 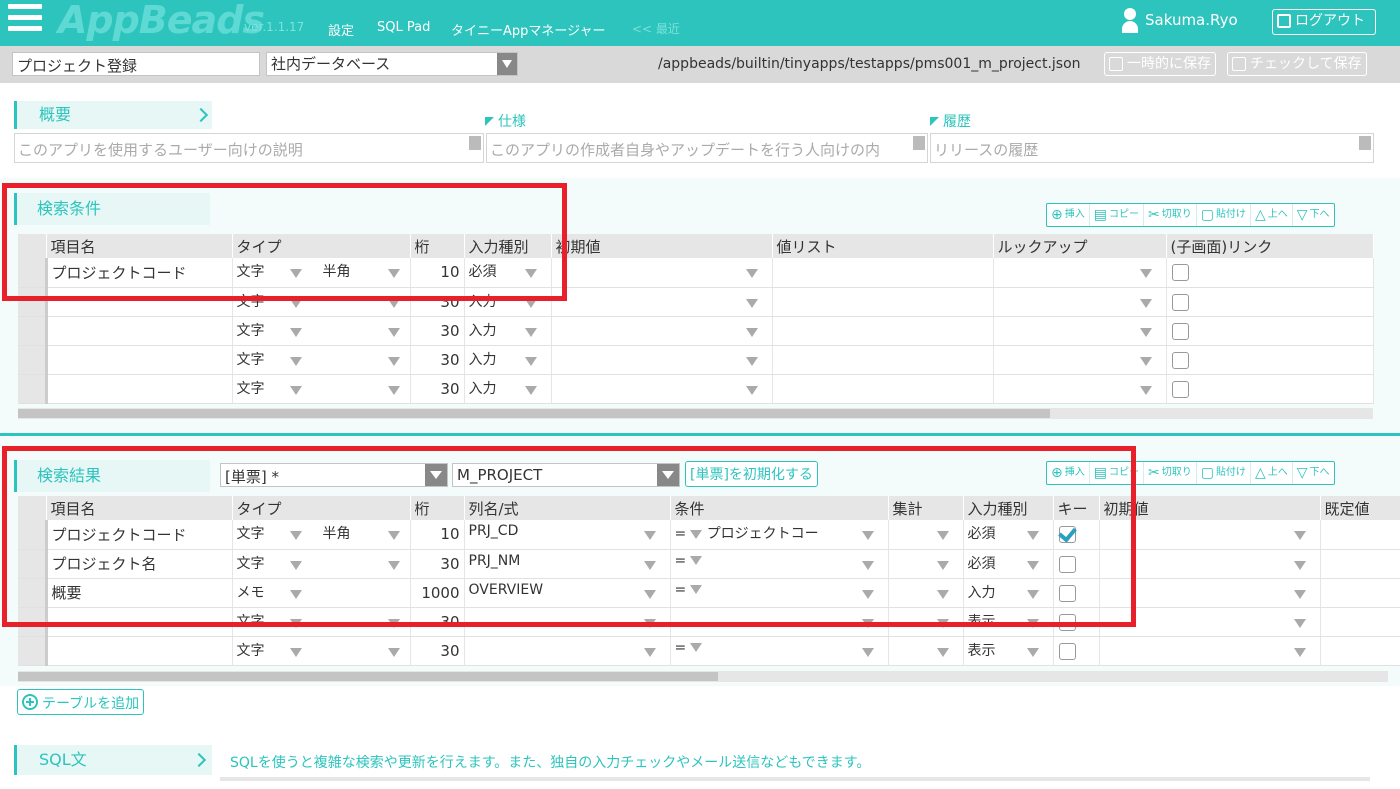 What do you see at coordinates (1008, 651) in the screenshot?
I see `input-type-cell: 表示` at bounding box center [1008, 651].